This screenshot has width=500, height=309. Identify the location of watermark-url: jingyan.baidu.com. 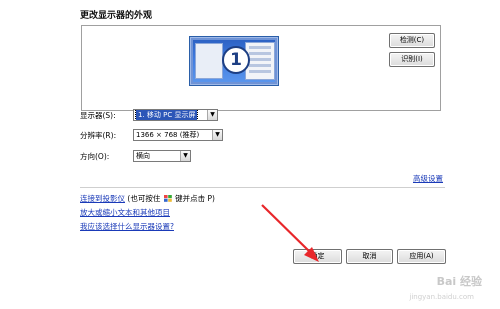
(441, 297).